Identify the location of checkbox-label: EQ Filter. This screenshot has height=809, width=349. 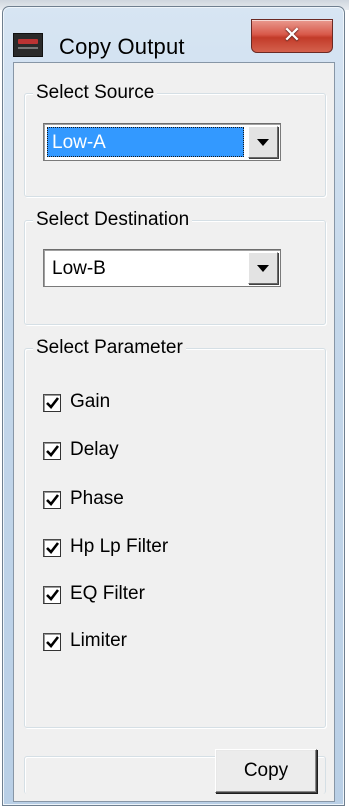
(107, 593).